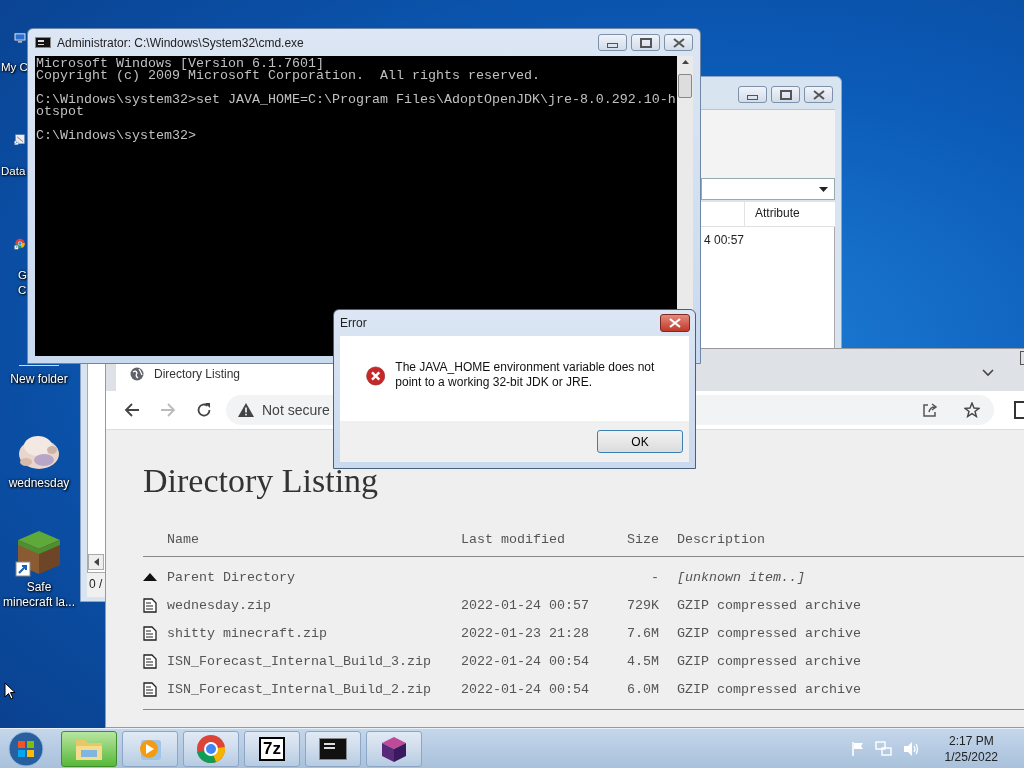 Image resolution: width=1024 pixels, height=768 pixels. What do you see at coordinates (823, 189) in the screenshot?
I see `dropdown-arrow-icon` at bounding box center [823, 189].